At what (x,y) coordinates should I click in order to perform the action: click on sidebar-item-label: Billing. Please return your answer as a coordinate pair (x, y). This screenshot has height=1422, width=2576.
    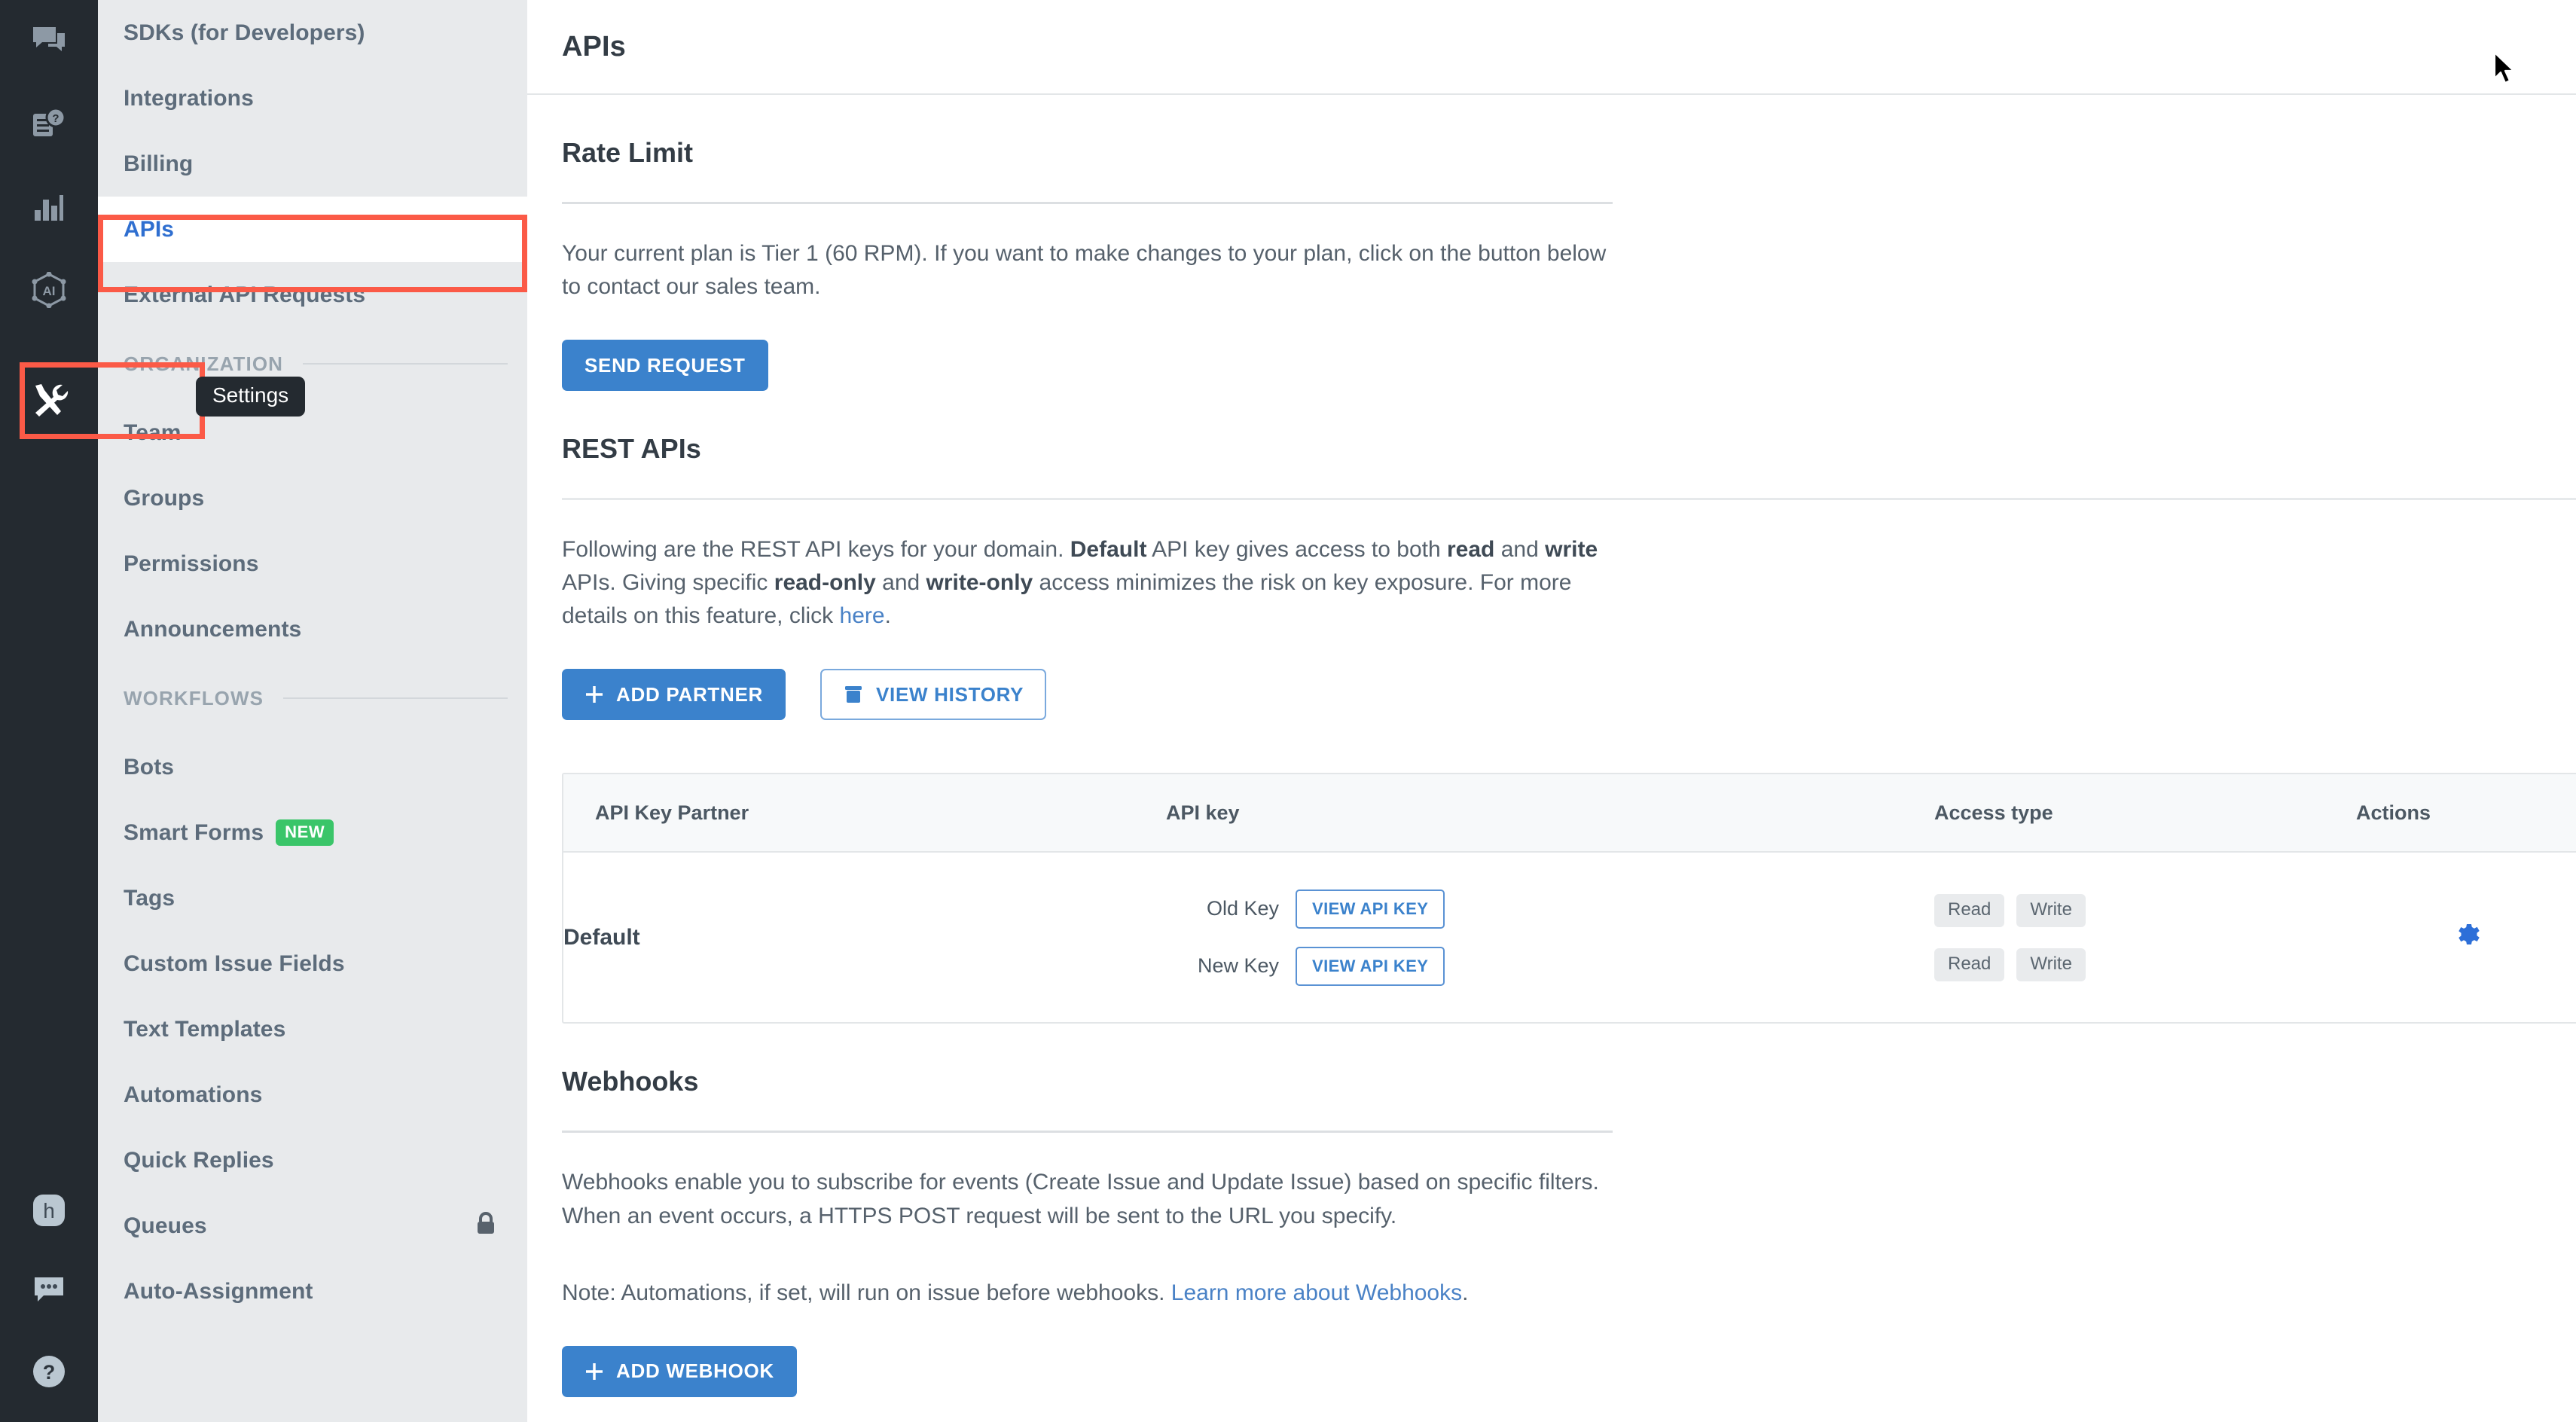
    Looking at the image, I should click on (159, 163).